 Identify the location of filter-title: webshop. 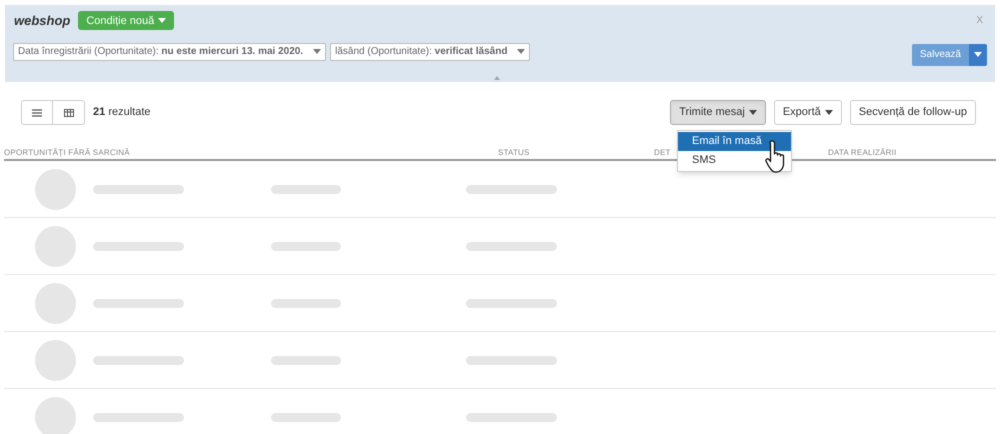
(41, 21).